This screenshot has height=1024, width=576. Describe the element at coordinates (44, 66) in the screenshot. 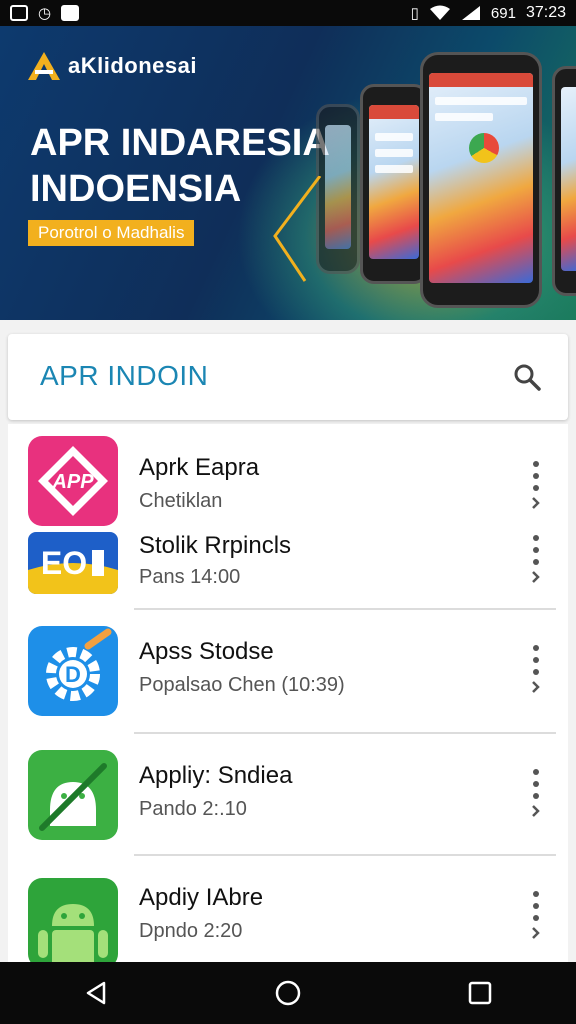

I see `brand-logo-icon` at that location.